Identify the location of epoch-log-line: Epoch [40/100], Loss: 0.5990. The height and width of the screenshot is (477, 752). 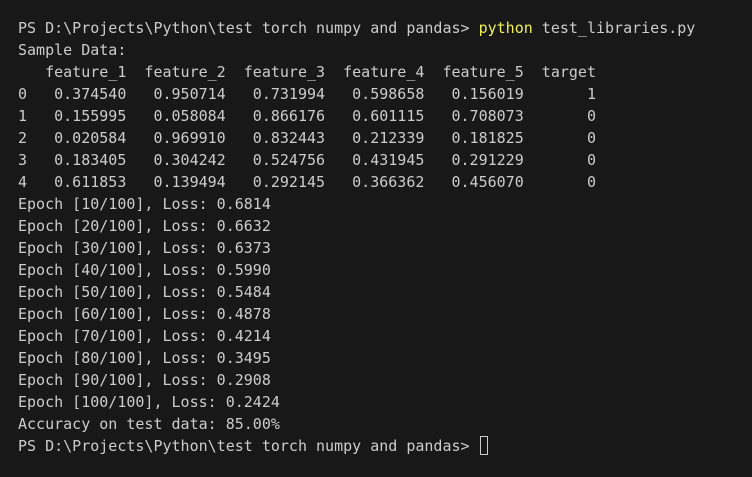
(144, 270).